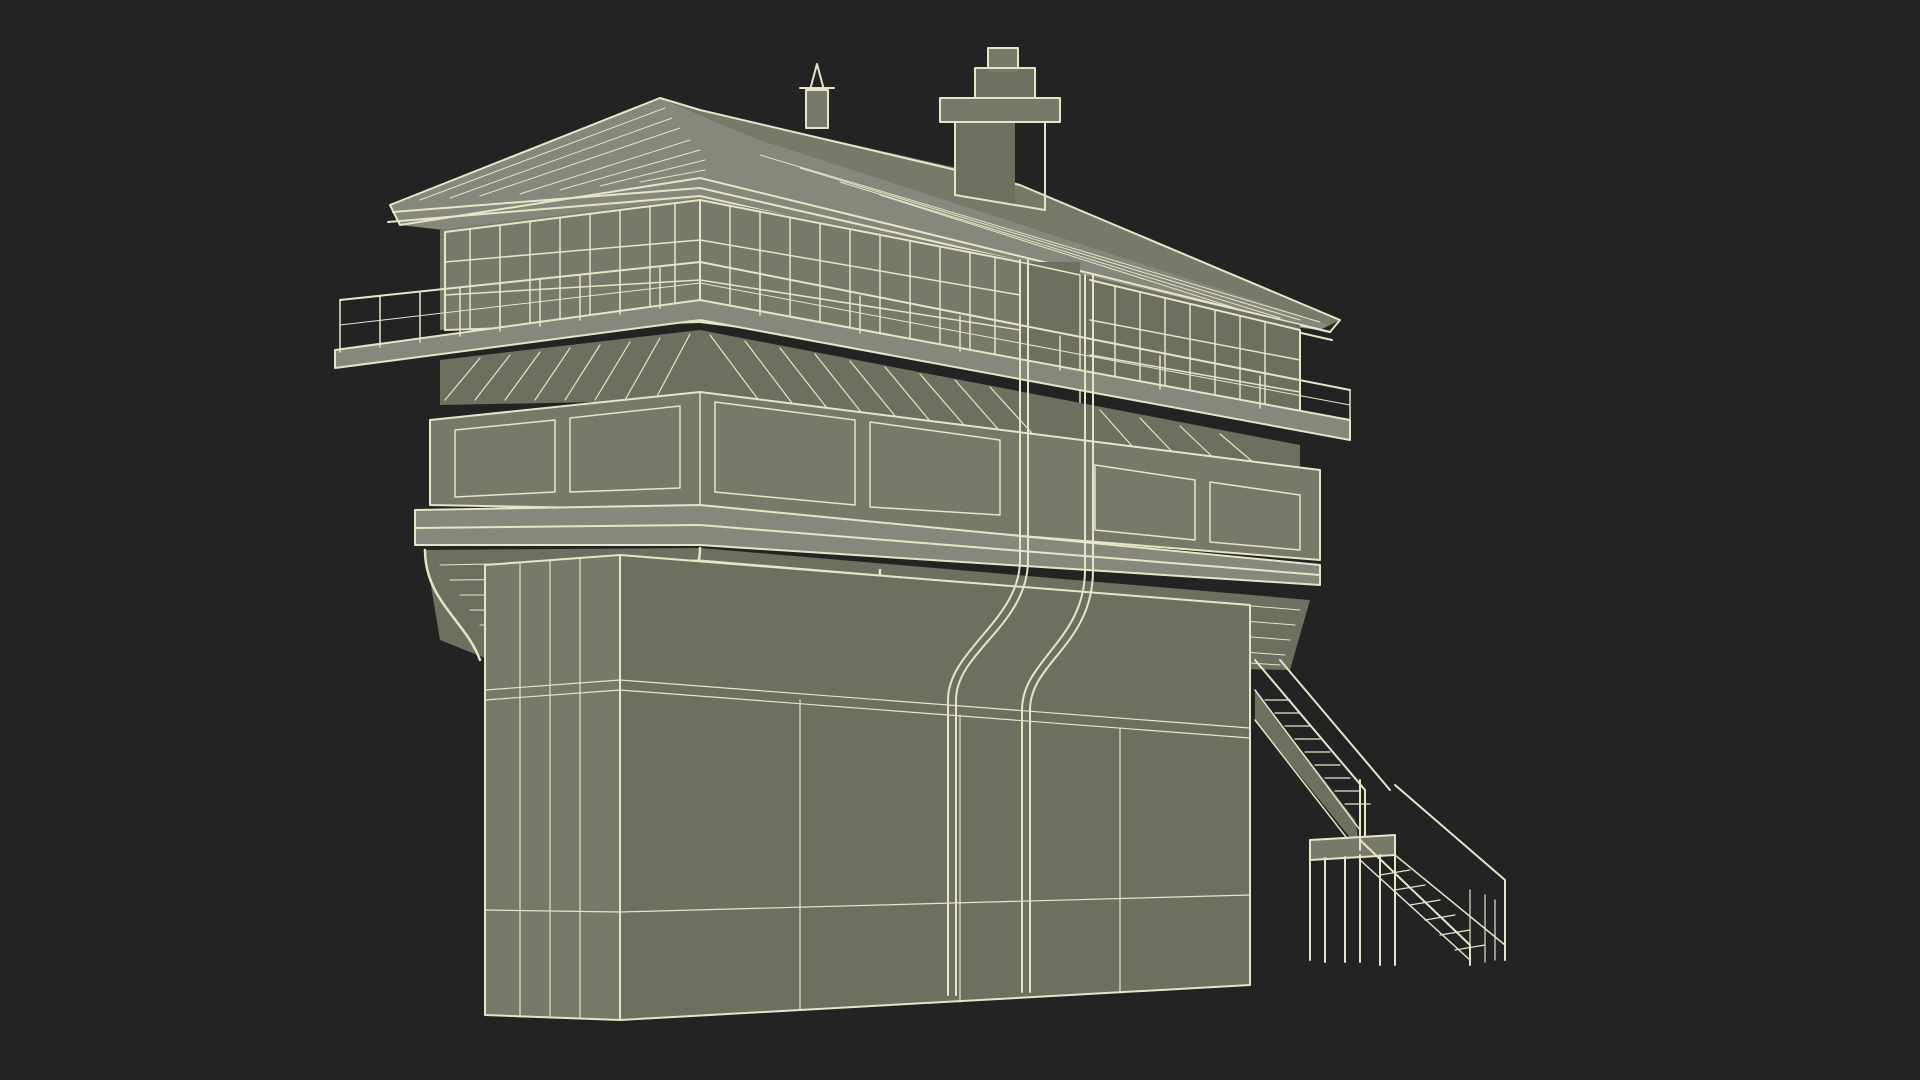  I want to click on chimney, so click(1000, 129).